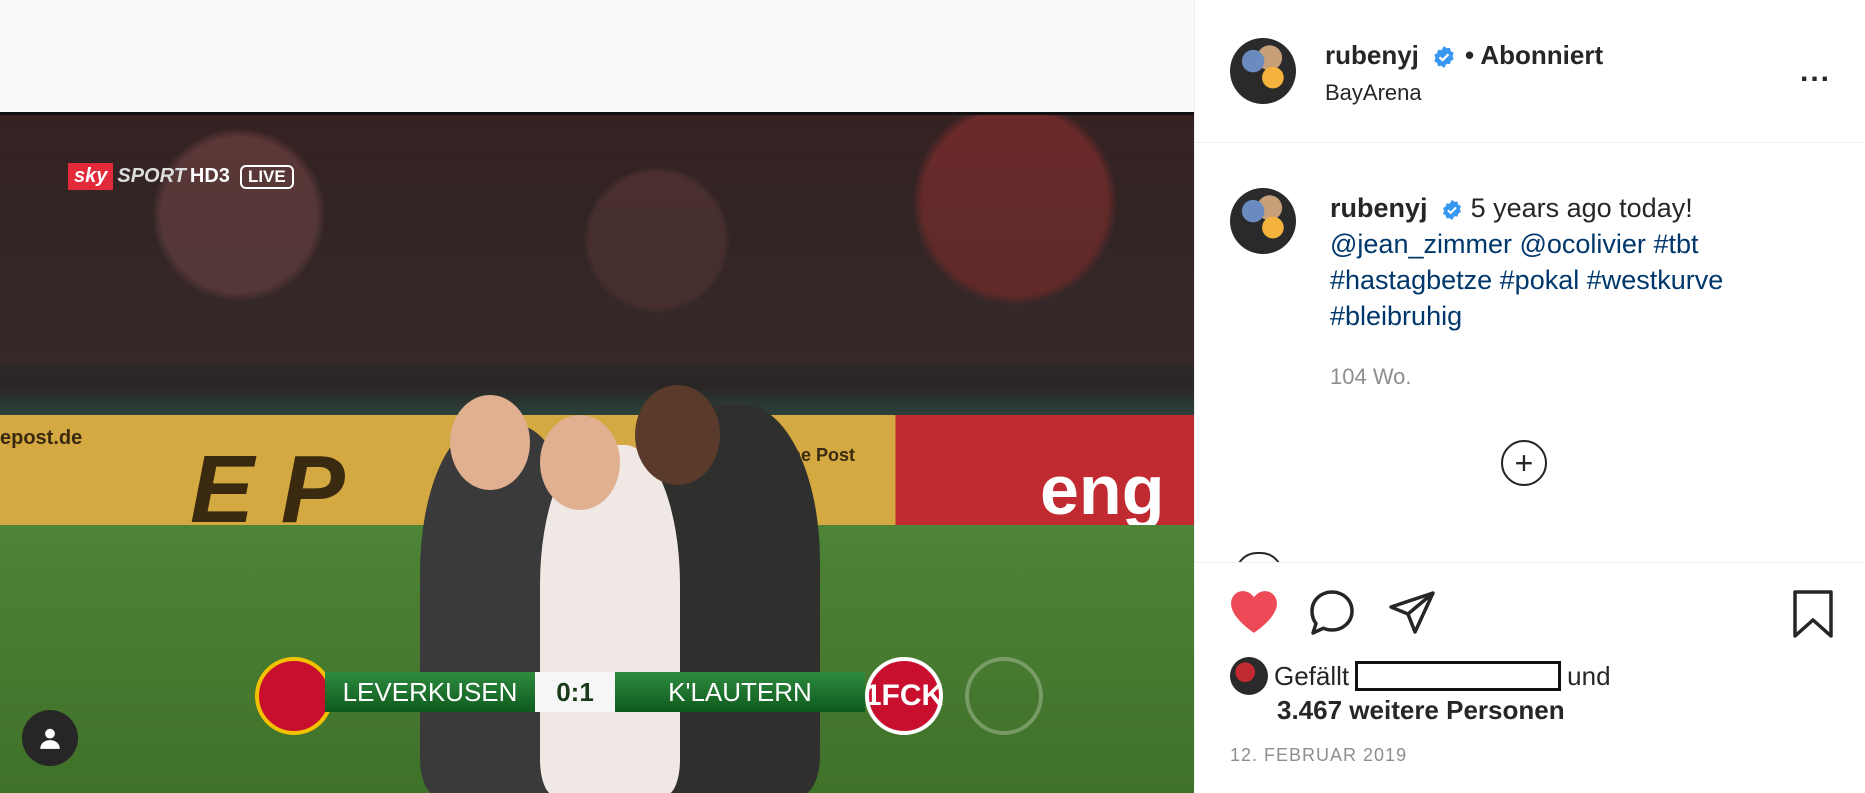 The width and height of the screenshot is (1865, 793). I want to click on hd-label: HD3, so click(209, 176).